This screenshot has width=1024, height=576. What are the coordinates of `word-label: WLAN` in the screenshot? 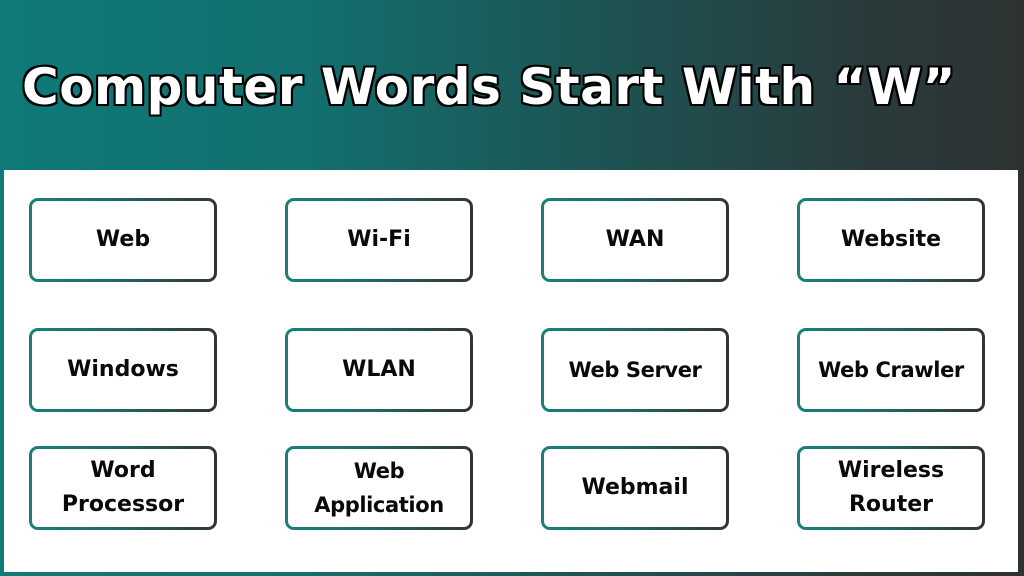 It's located at (379, 370).